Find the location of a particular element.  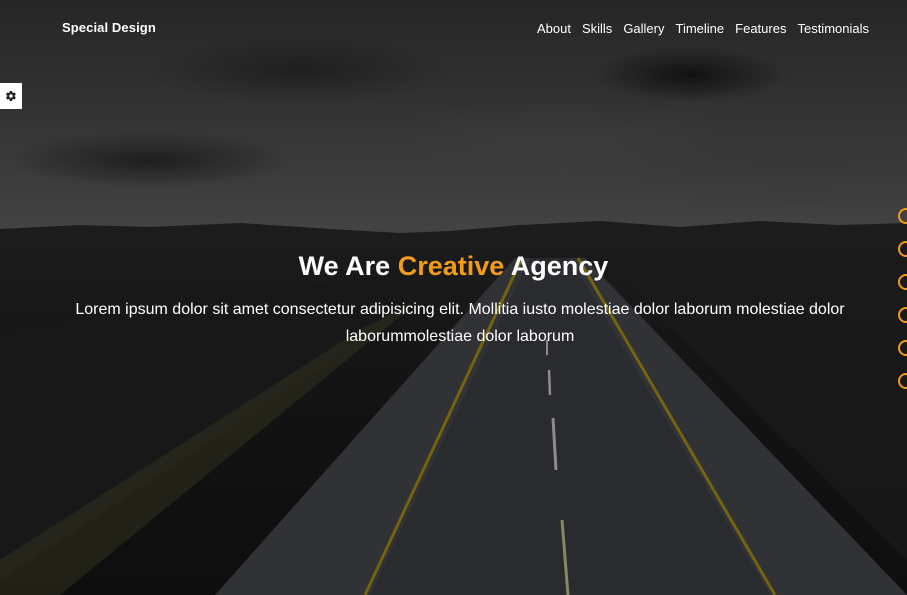

section-bullets is located at coordinates (902, 298).